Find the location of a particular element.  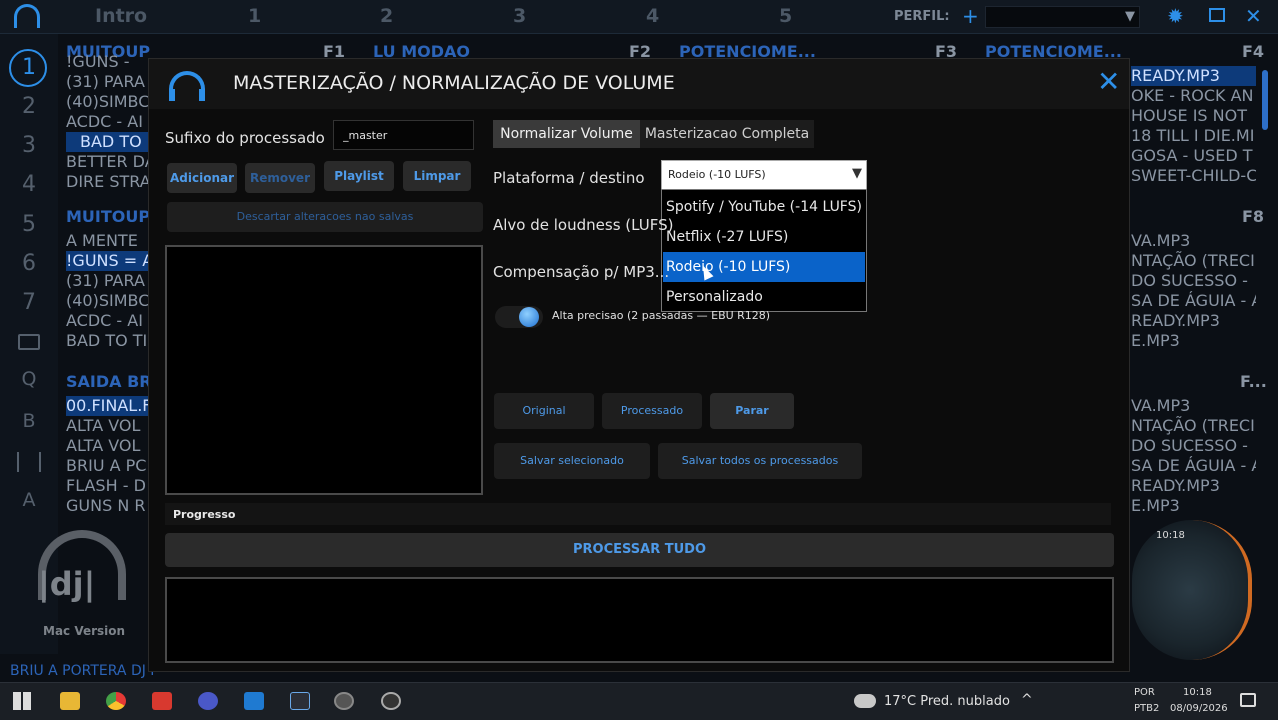

list-item: BETTER DA is located at coordinates (107, 162).